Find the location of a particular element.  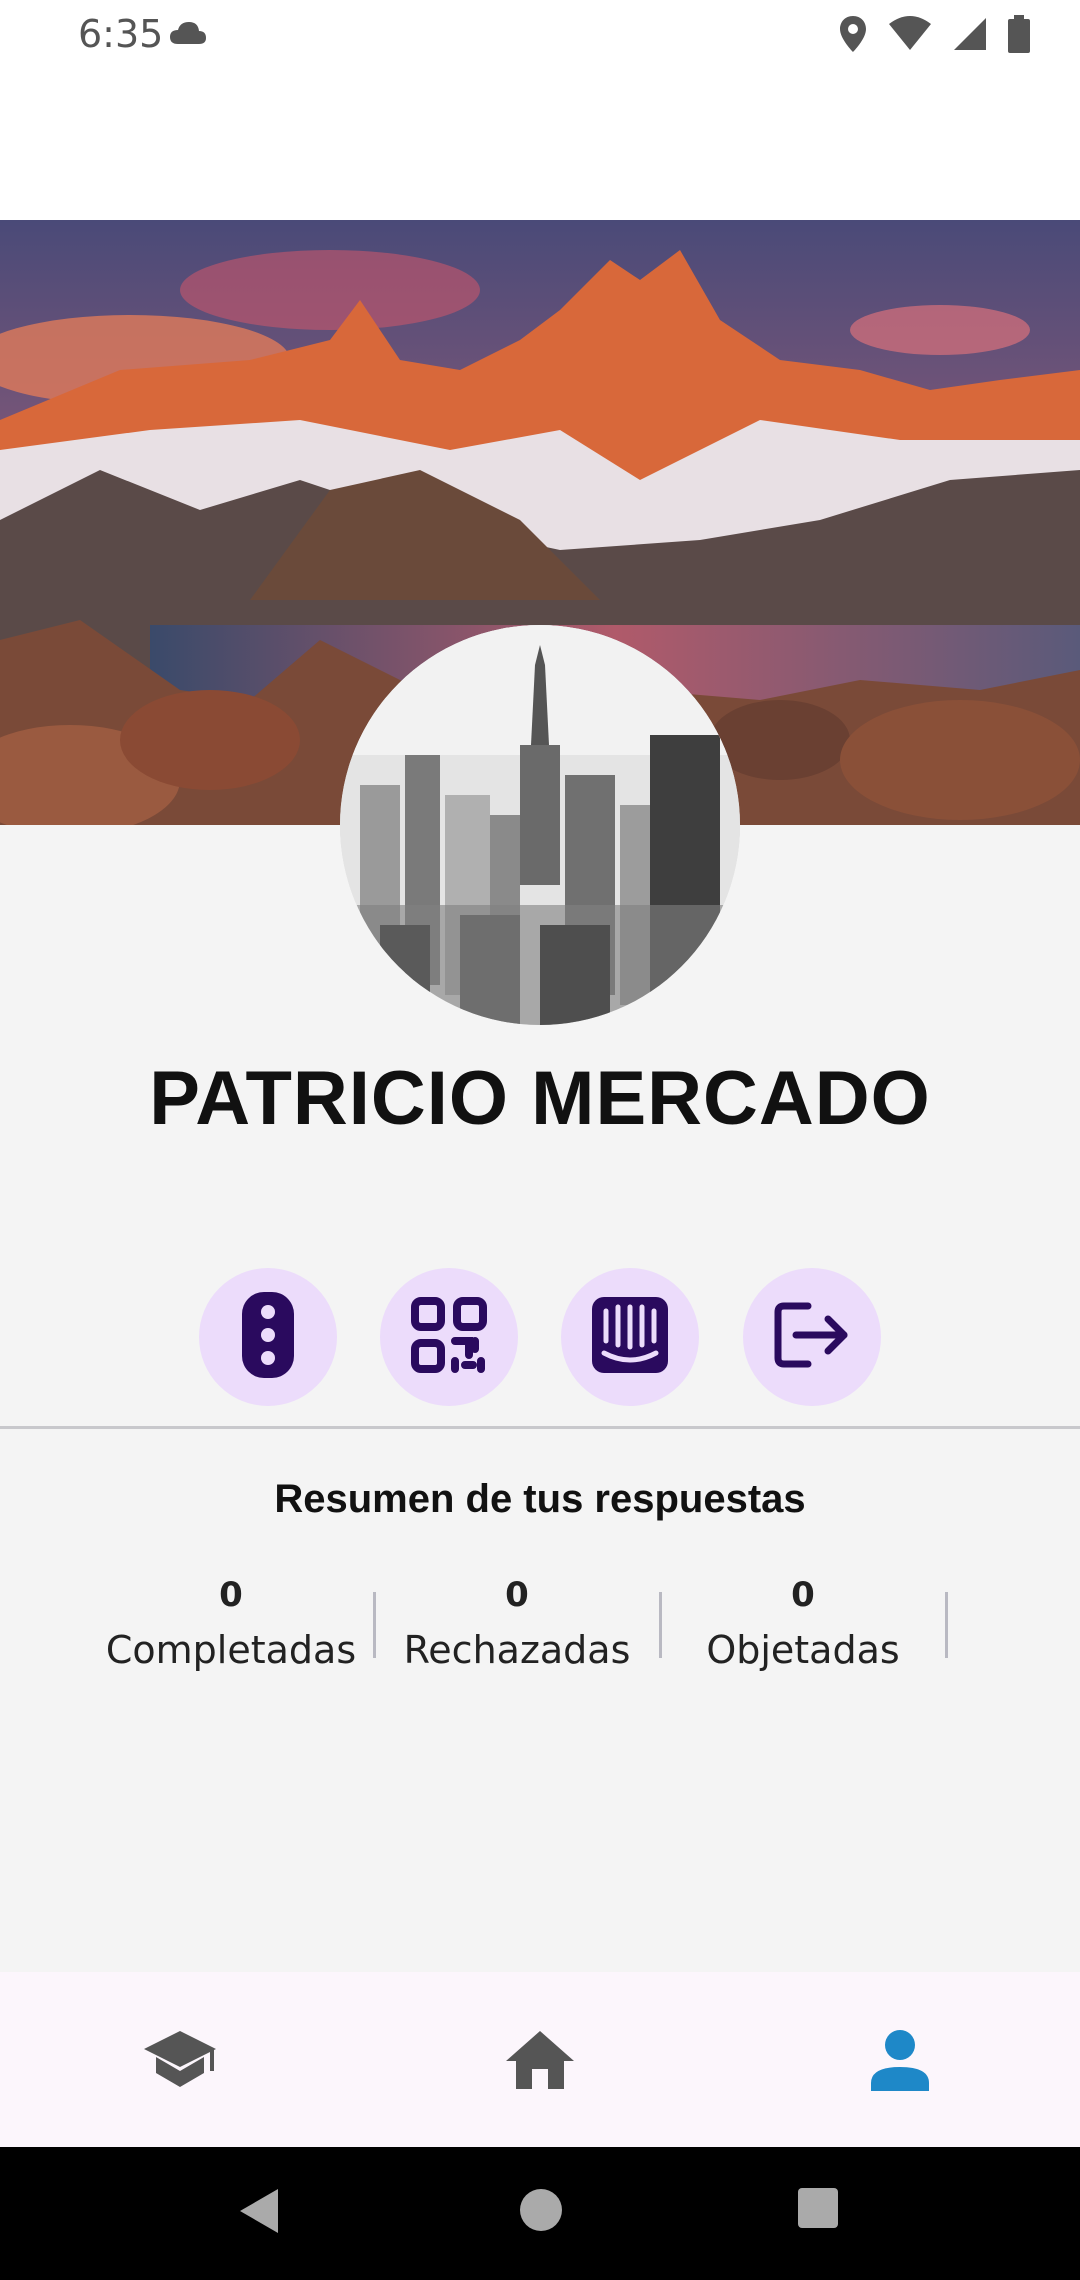

qr-code-button is located at coordinates (449, 1337).